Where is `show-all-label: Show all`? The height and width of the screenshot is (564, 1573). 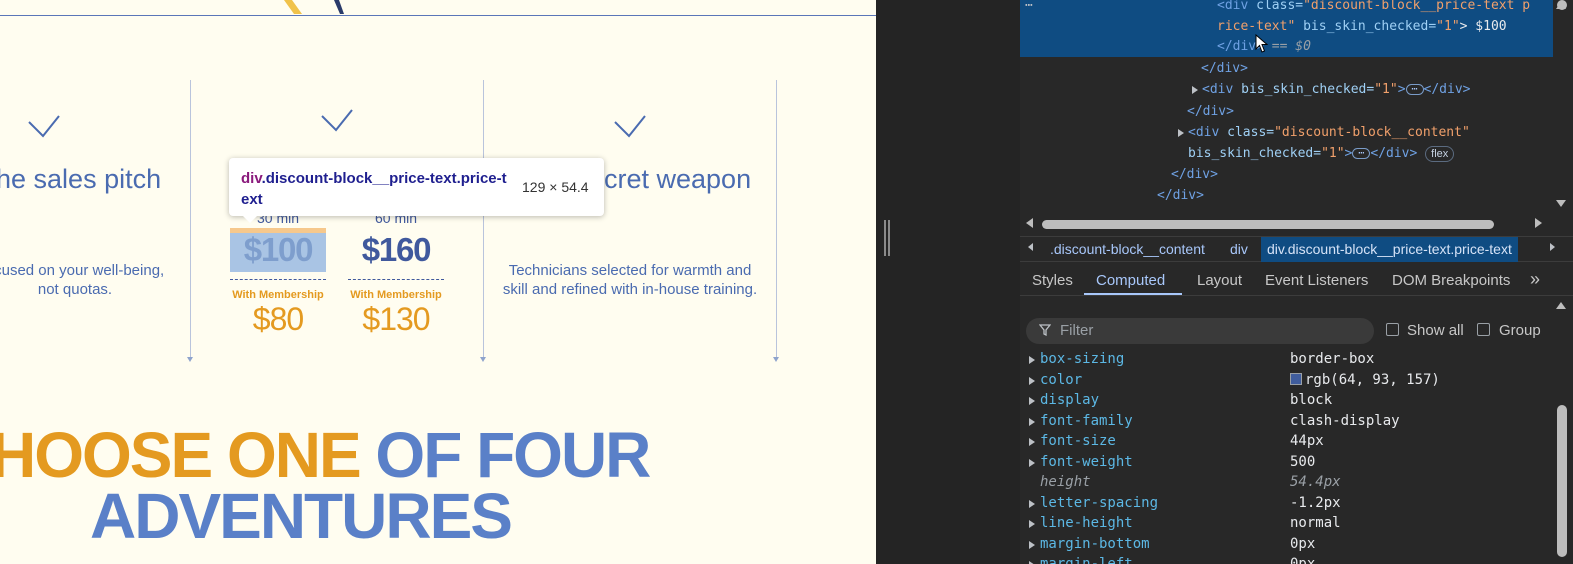 show-all-label: Show all is located at coordinates (1435, 330).